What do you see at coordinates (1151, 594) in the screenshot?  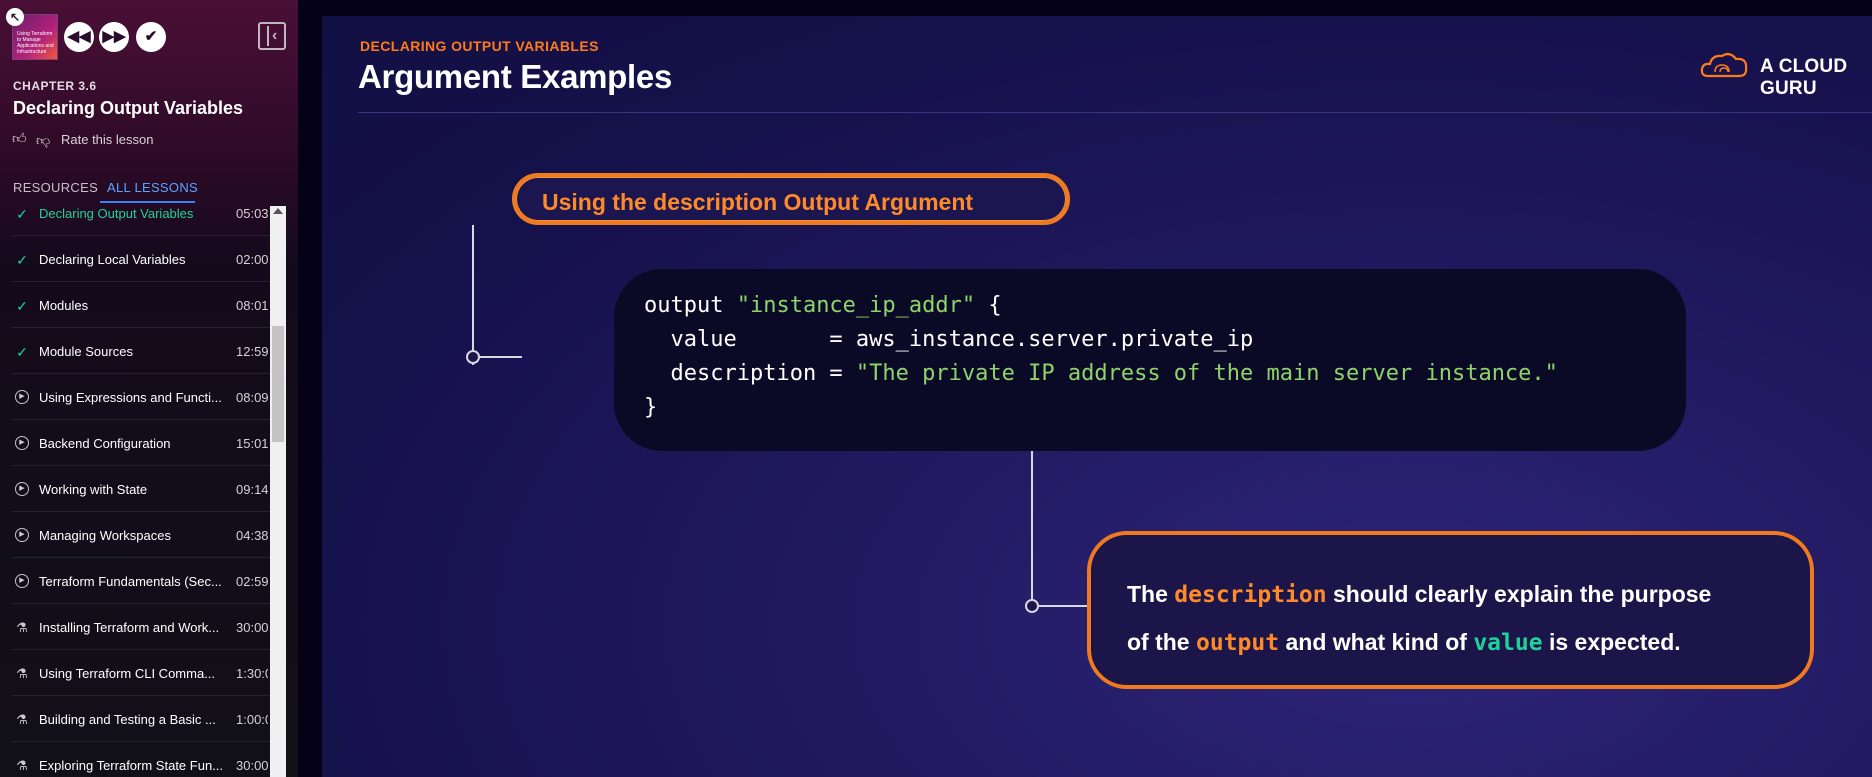 I see `note-text: The` at bounding box center [1151, 594].